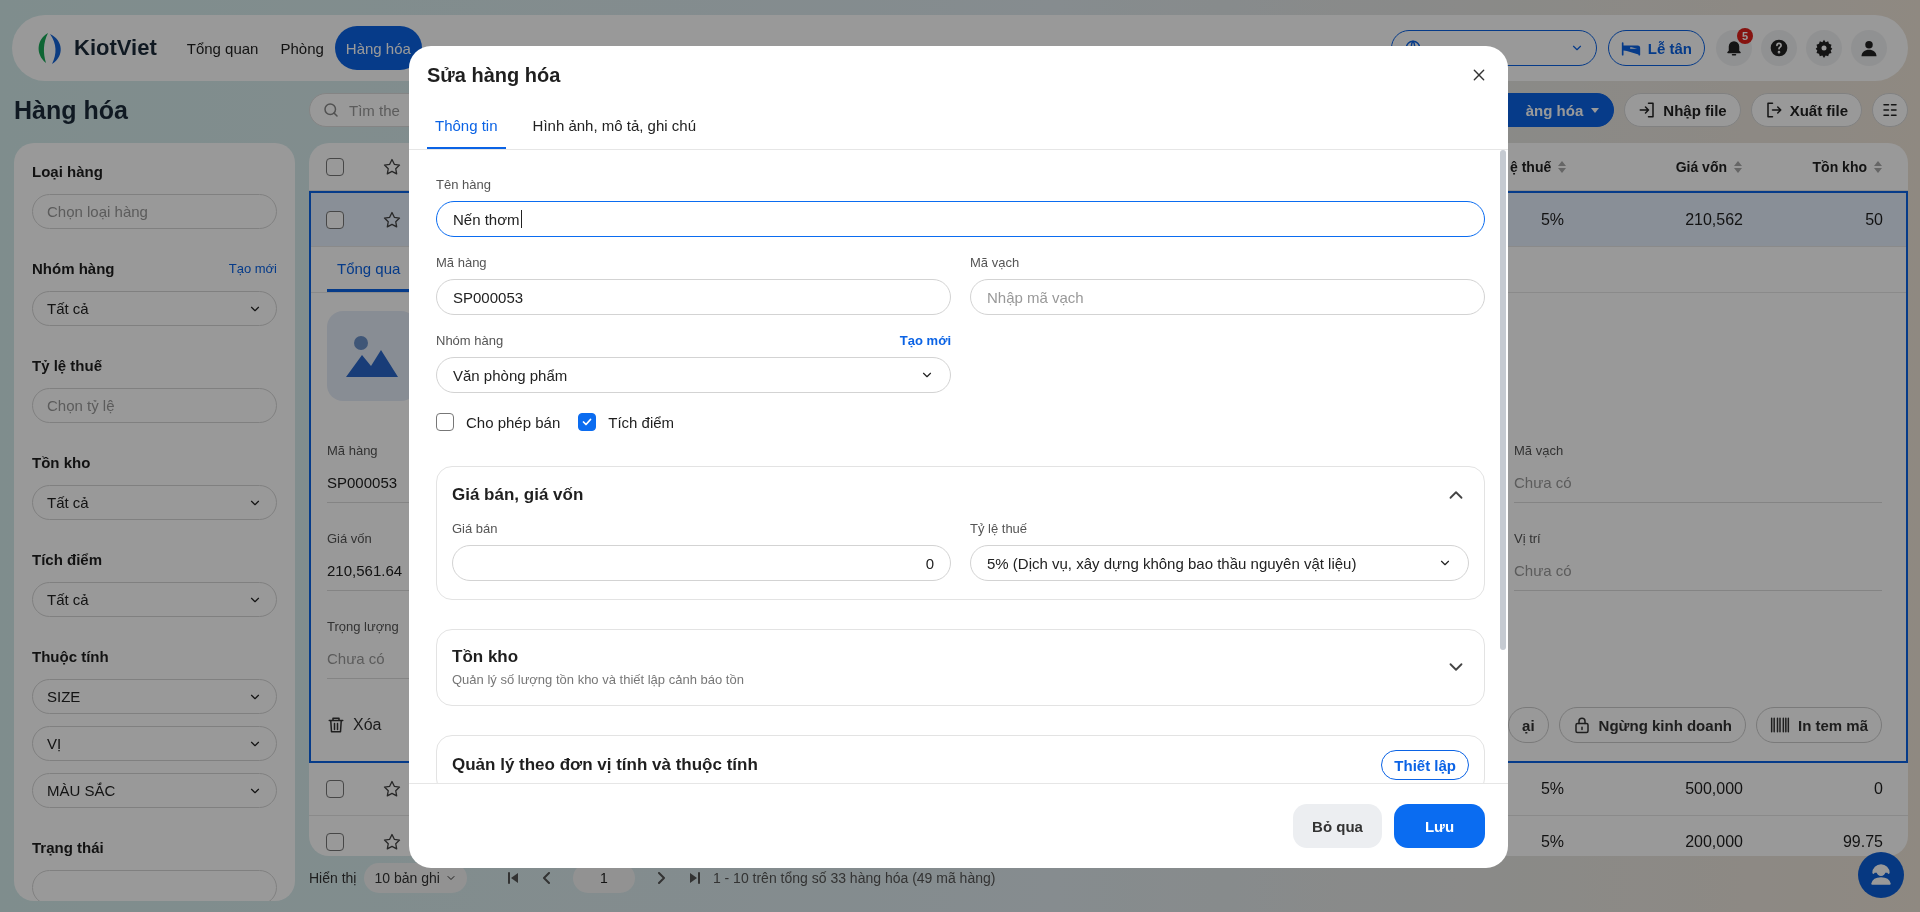 This screenshot has width=1920, height=912. Describe the element at coordinates (1713, 219) in the screenshot. I see `table-cell-text: 210,562` at that location.